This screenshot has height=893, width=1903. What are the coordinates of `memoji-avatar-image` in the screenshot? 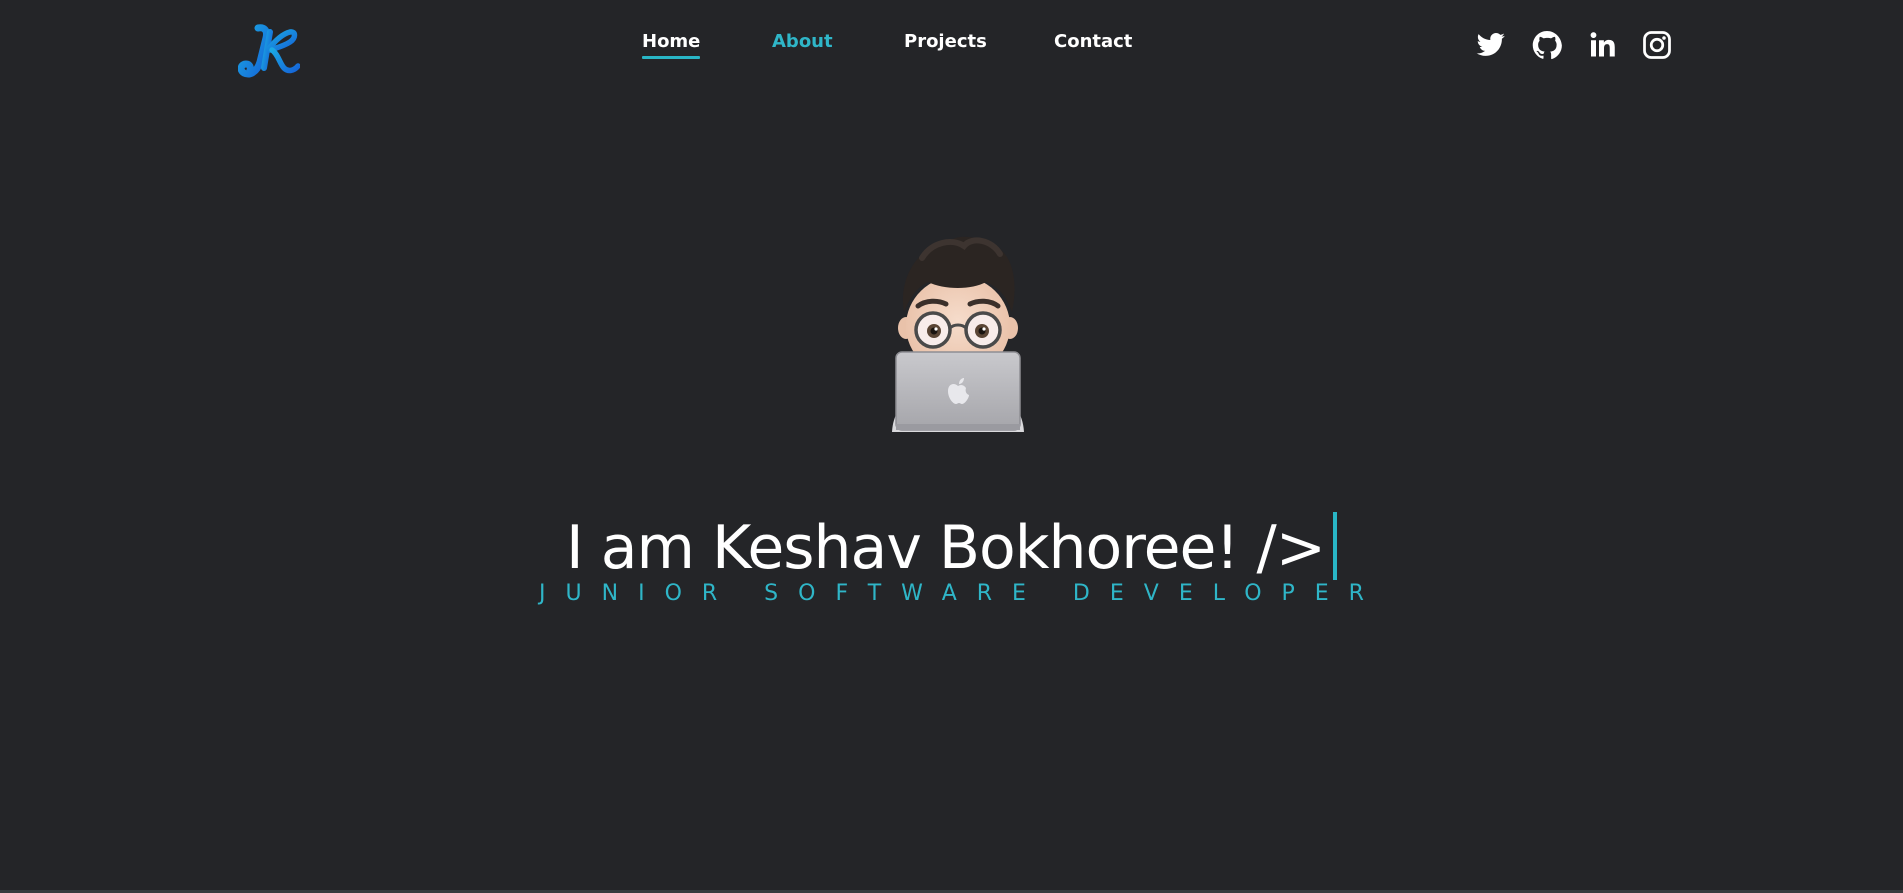 It's located at (958, 330).